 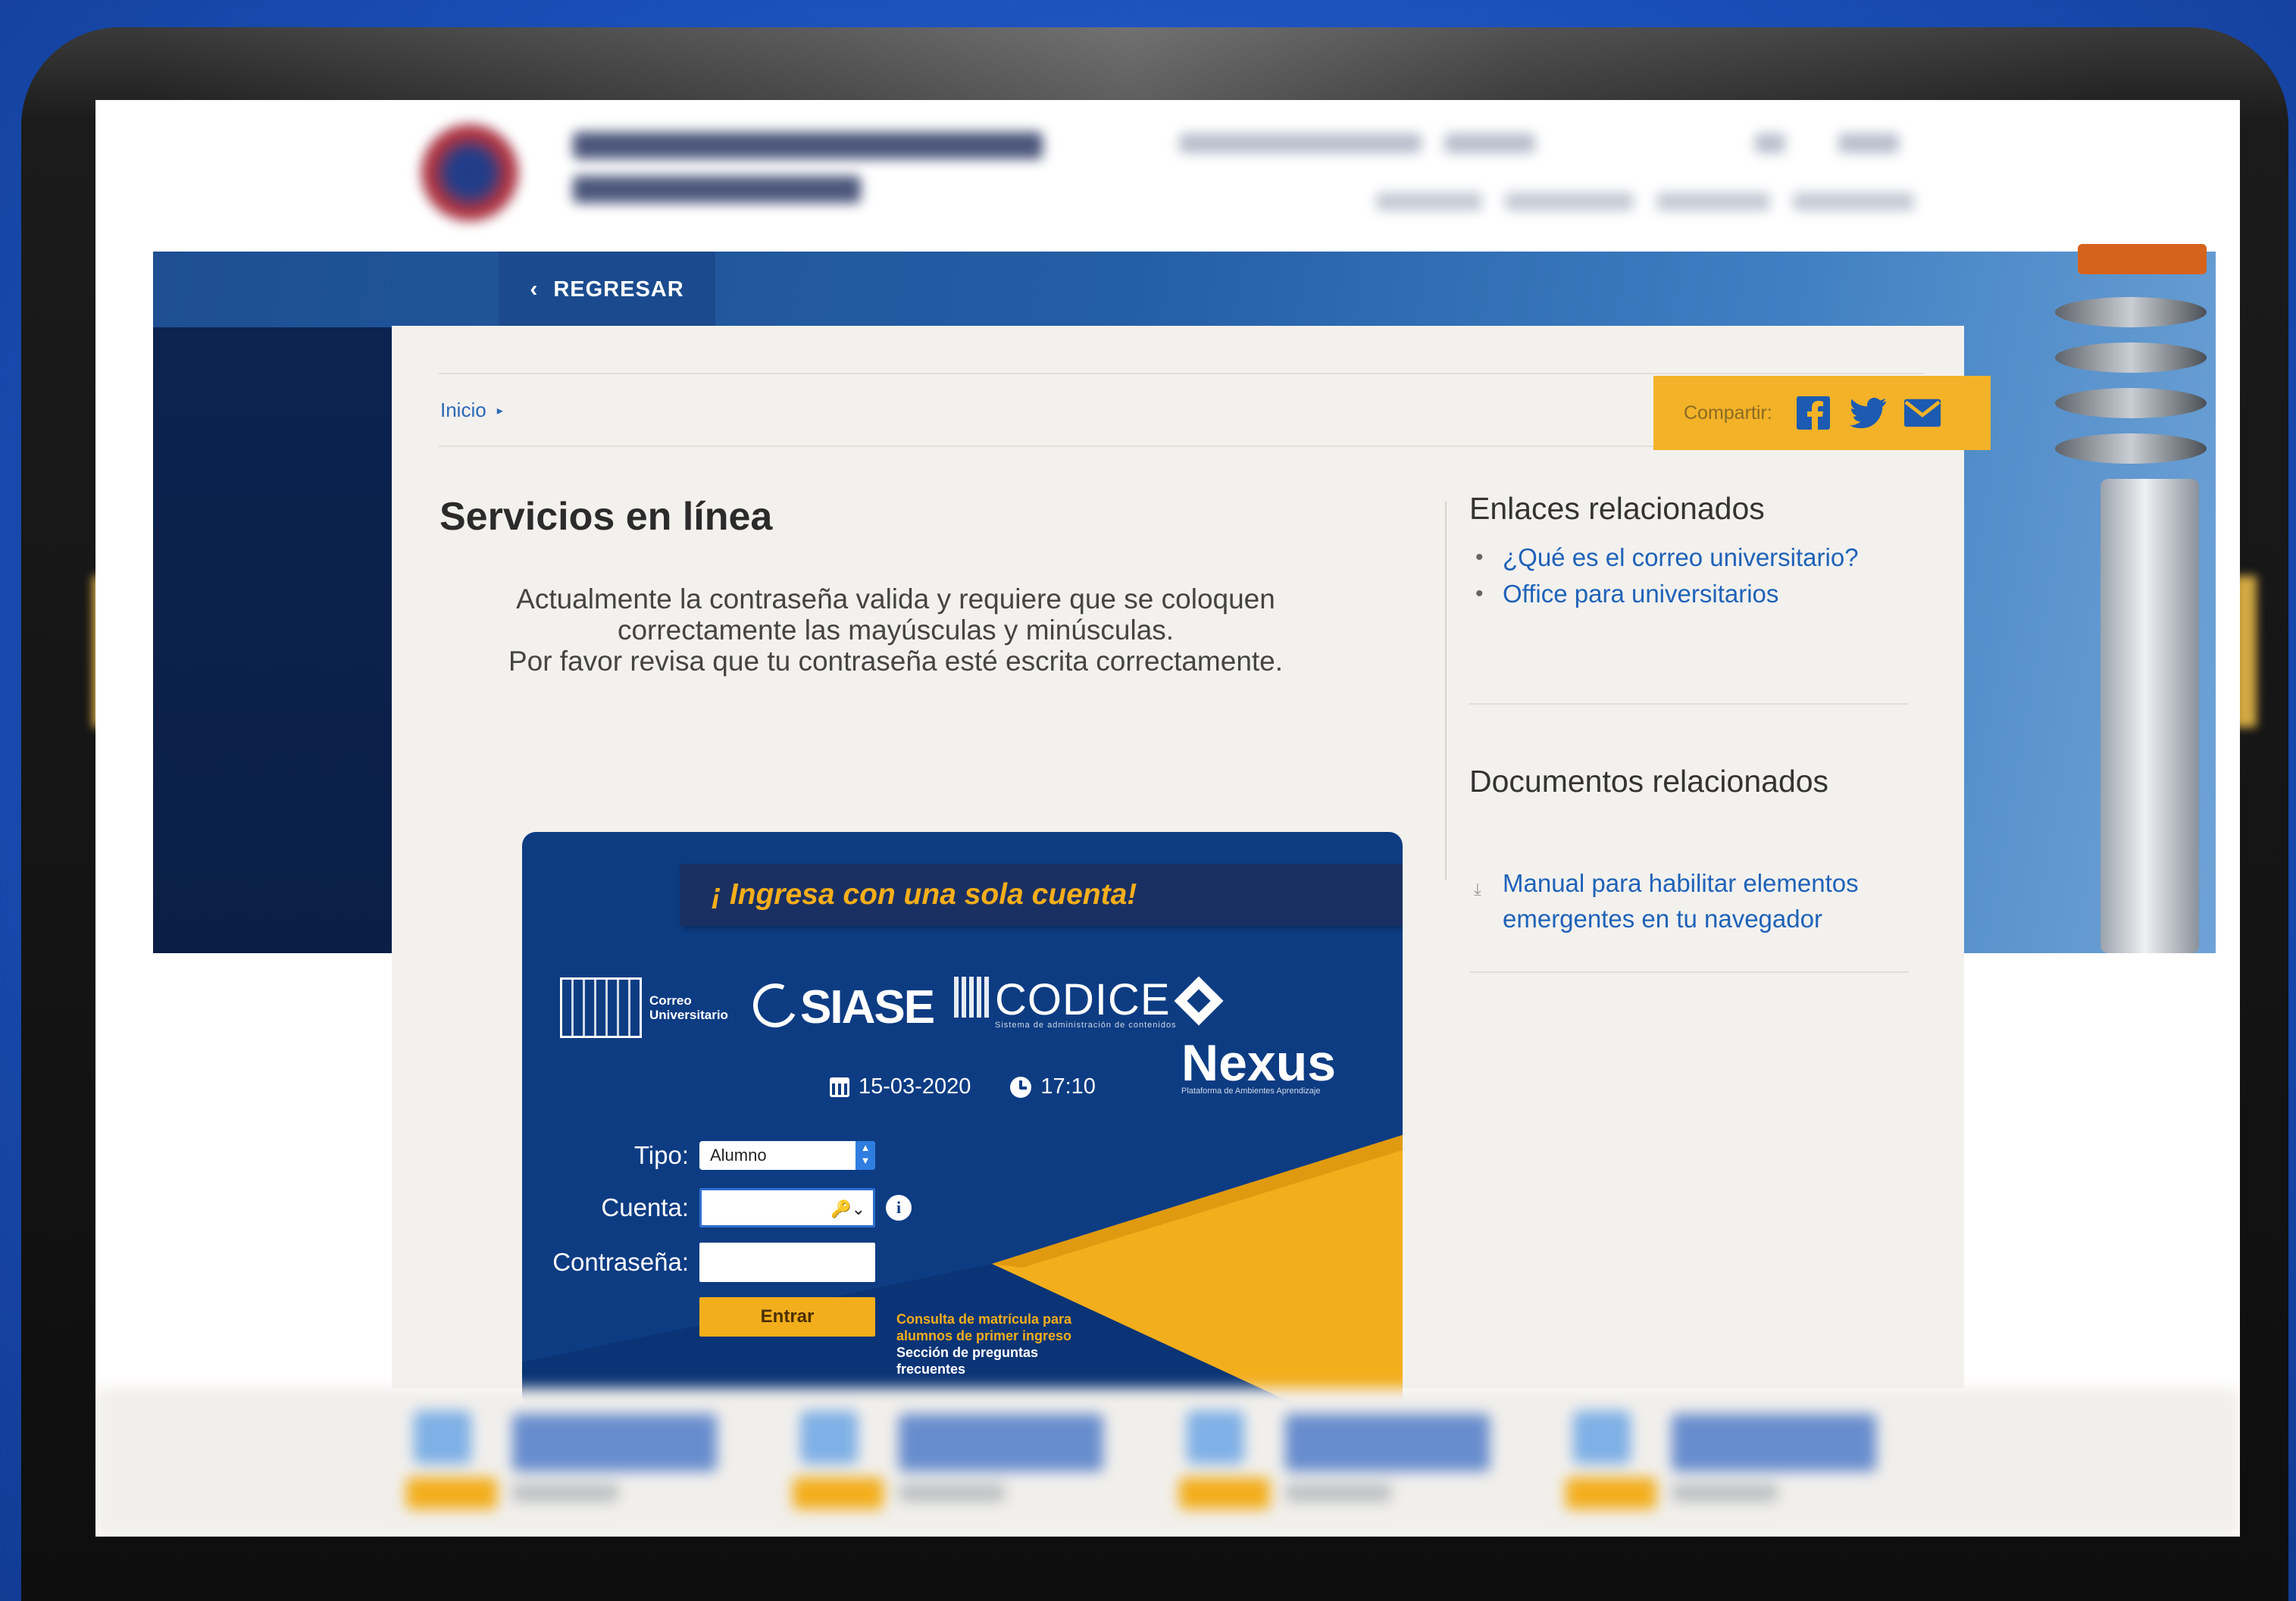 I want to click on language-menu, so click(x=1869, y=143).